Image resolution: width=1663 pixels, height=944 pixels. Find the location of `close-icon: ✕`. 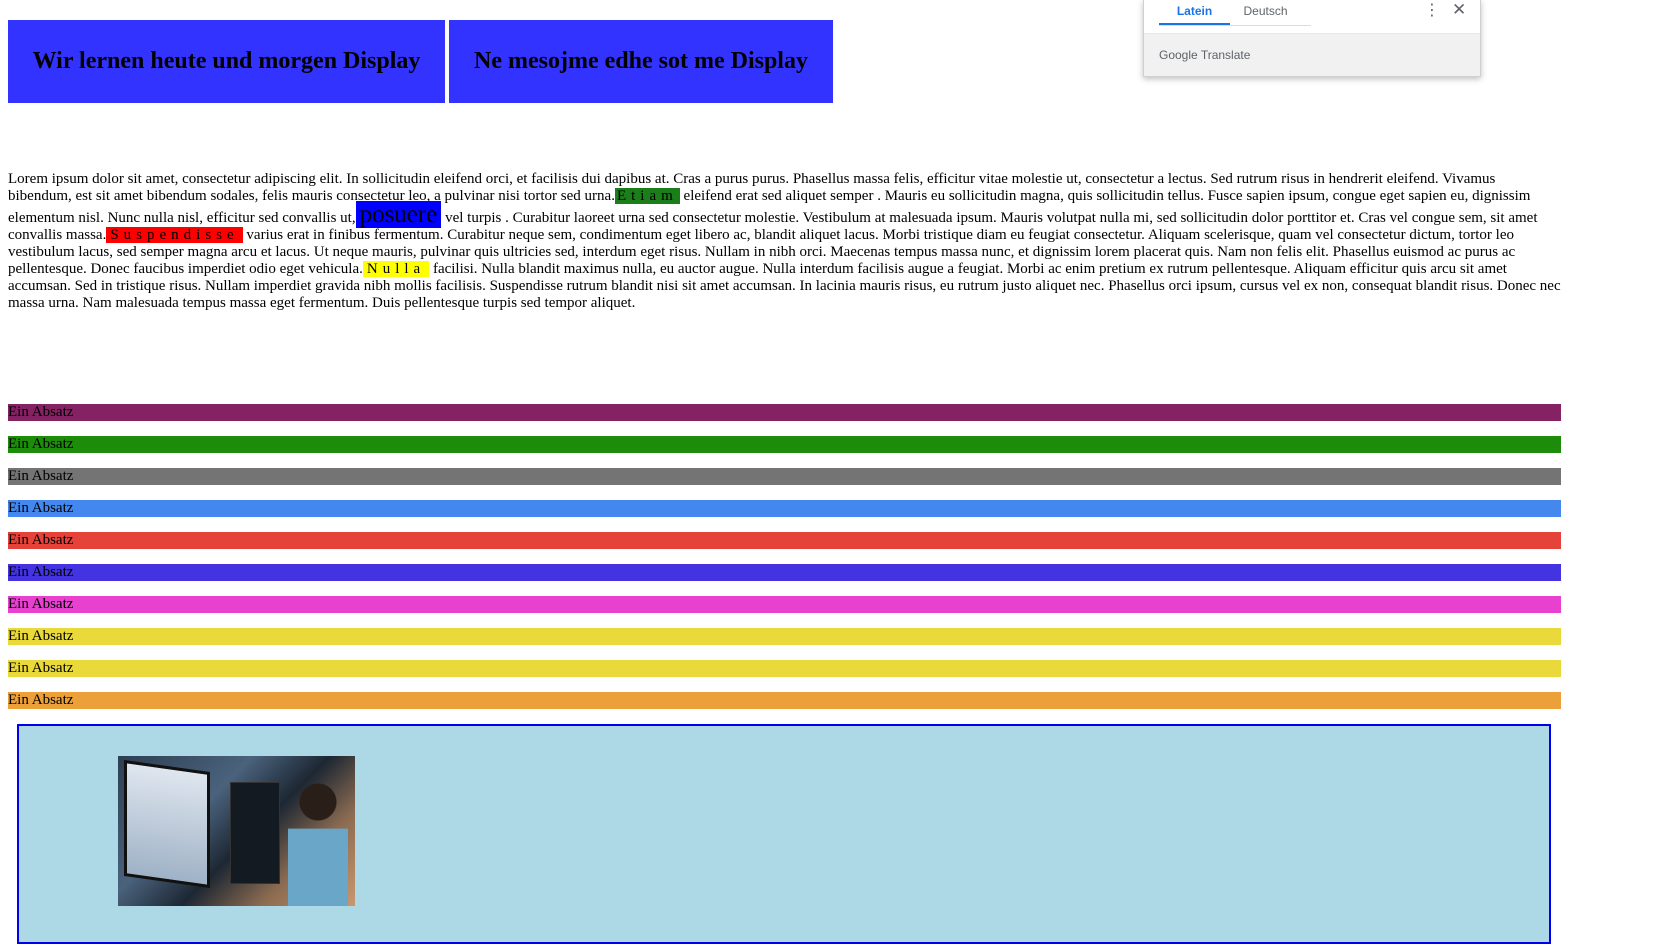

close-icon: ✕ is located at coordinates (1459, 10).